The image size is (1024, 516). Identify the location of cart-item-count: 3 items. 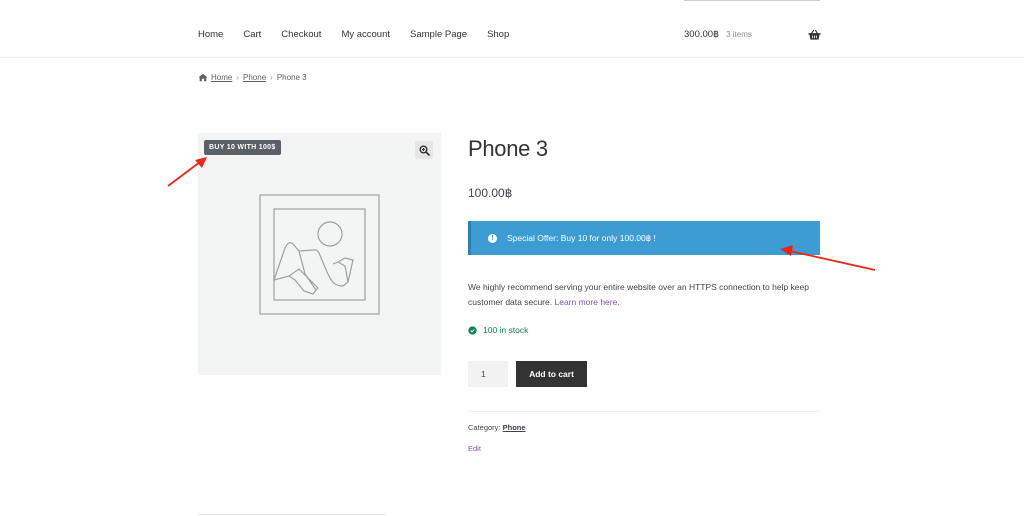
(739, 34).